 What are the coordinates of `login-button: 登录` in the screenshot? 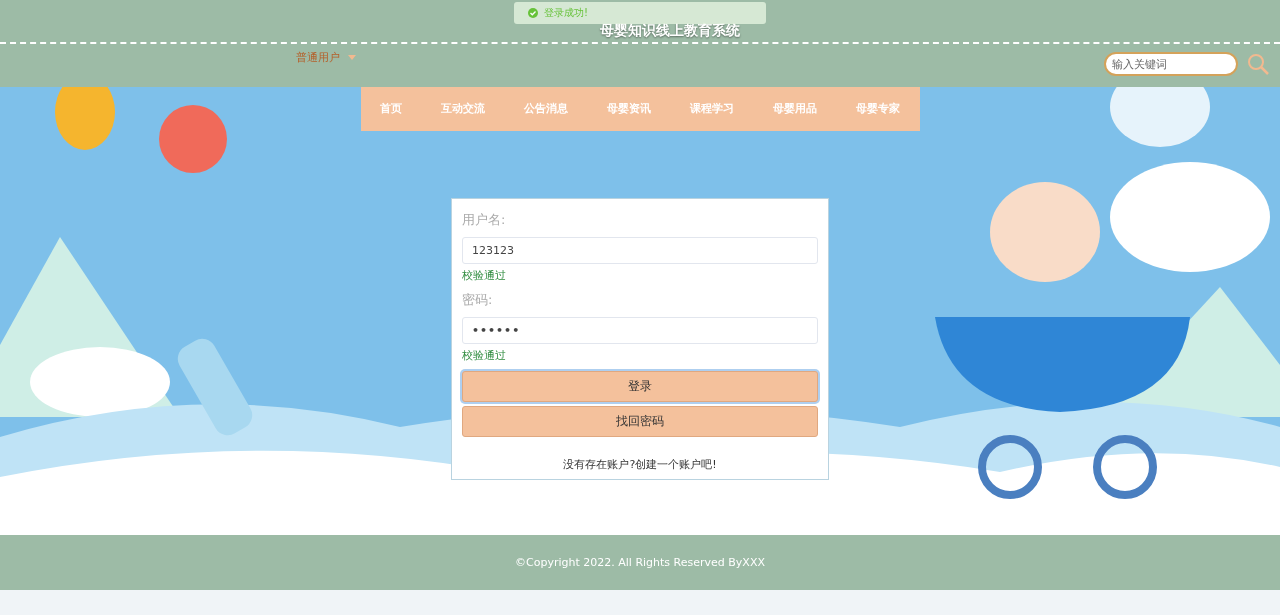 It's located at (640, 386).